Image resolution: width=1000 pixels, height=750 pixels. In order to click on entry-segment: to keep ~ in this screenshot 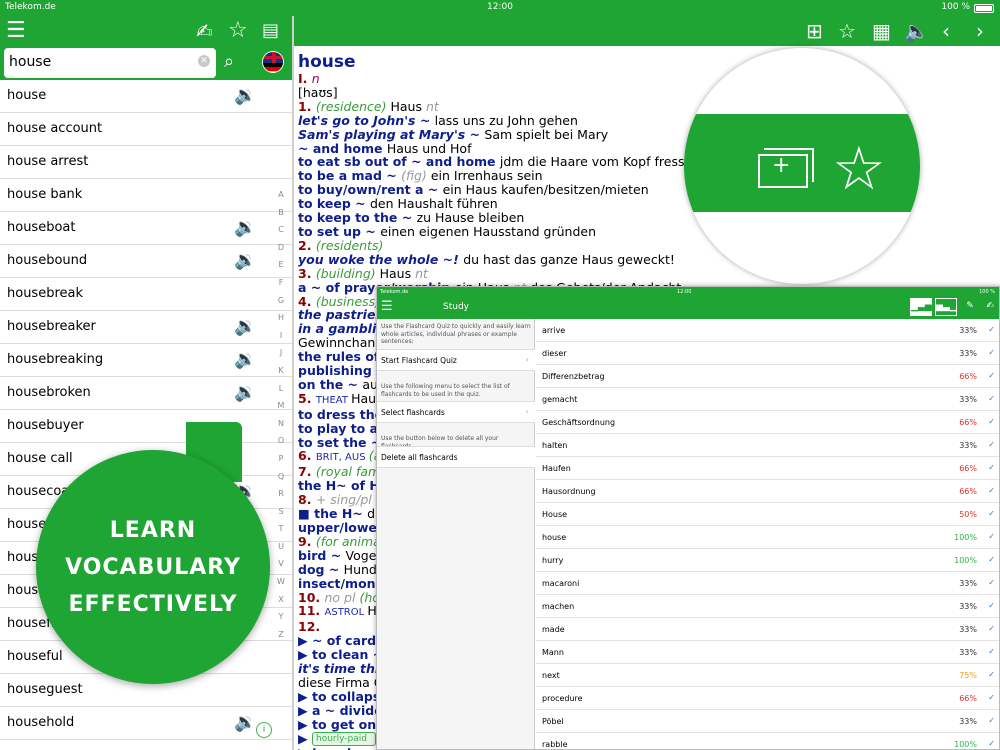, I will do `click(334, 204)`.